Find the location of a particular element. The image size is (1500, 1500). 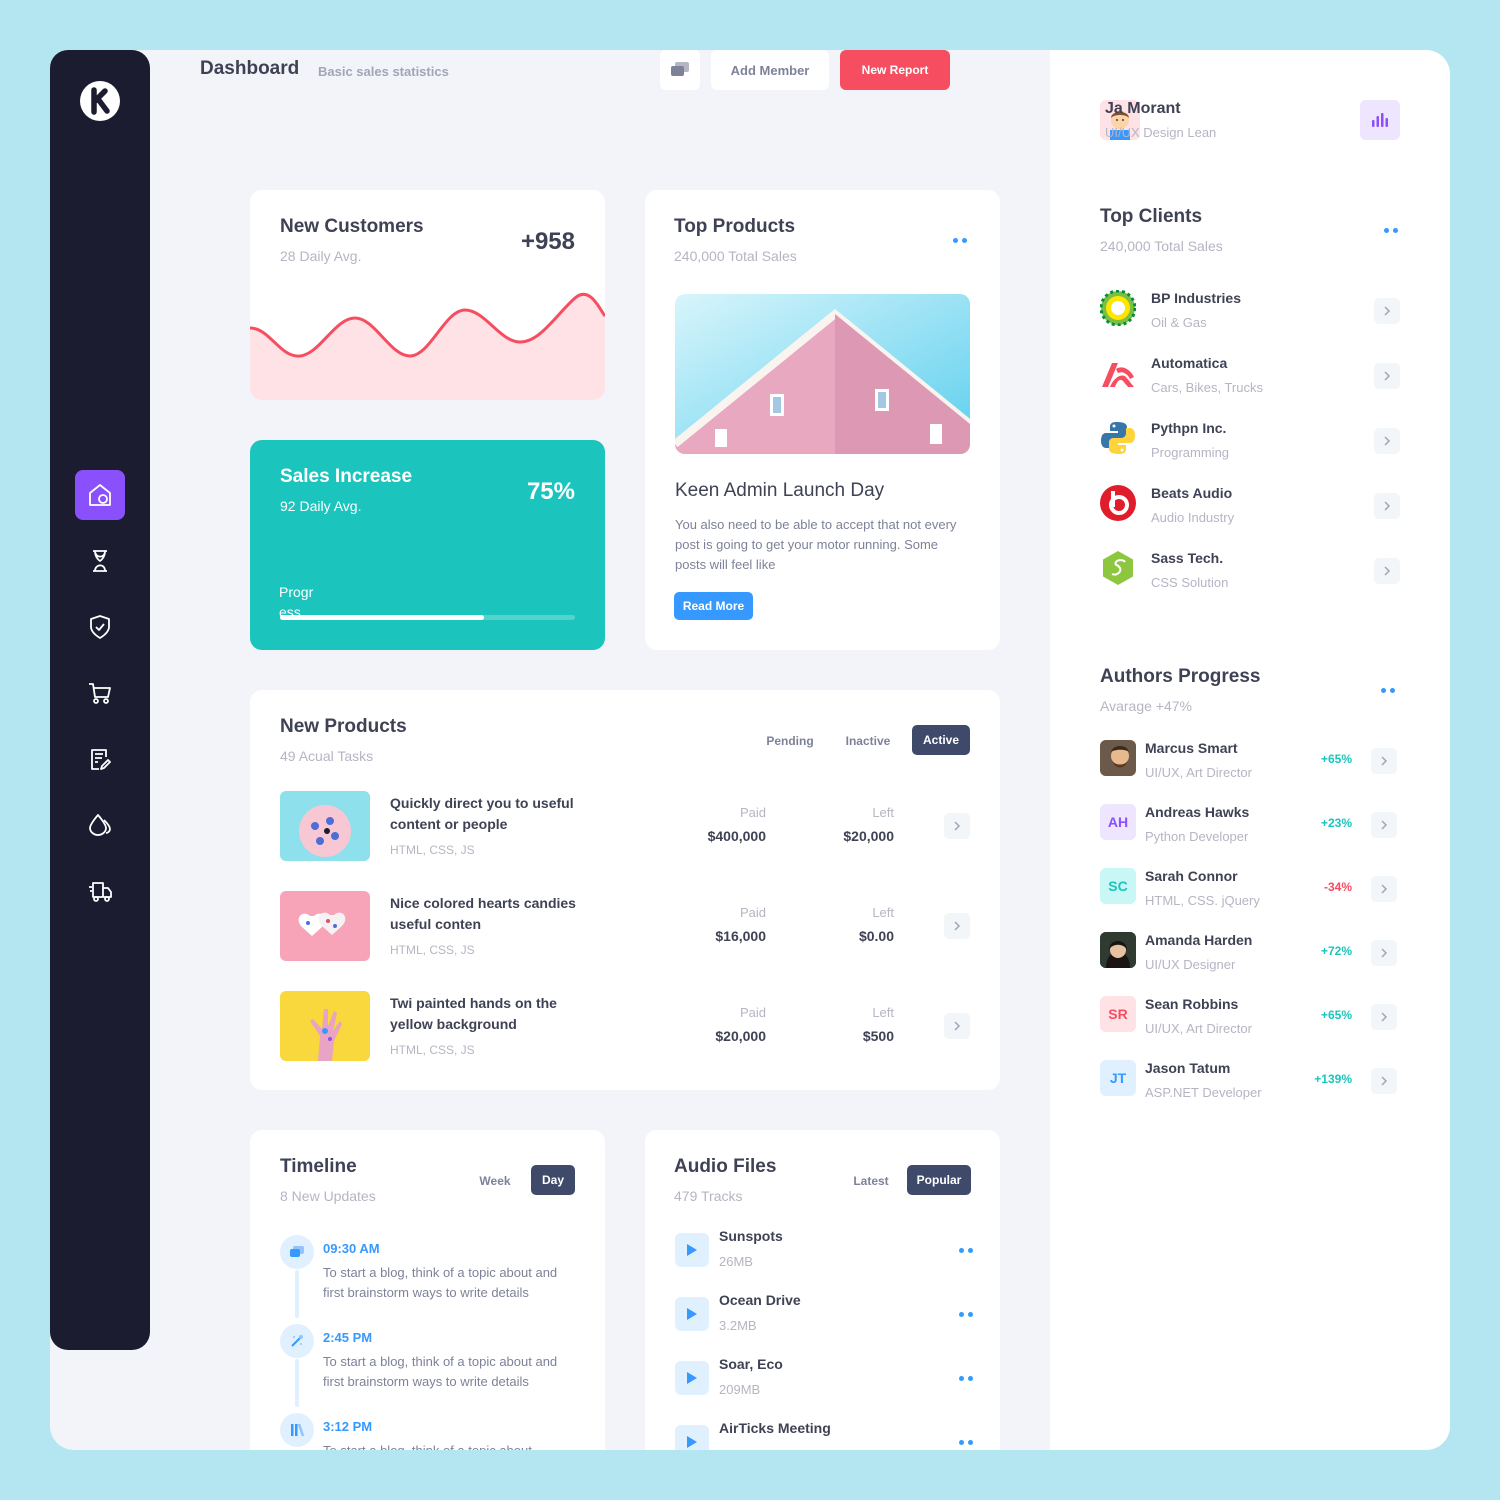

profile-role: UI/UX Design Lean is located at coordinates (1161, 132).